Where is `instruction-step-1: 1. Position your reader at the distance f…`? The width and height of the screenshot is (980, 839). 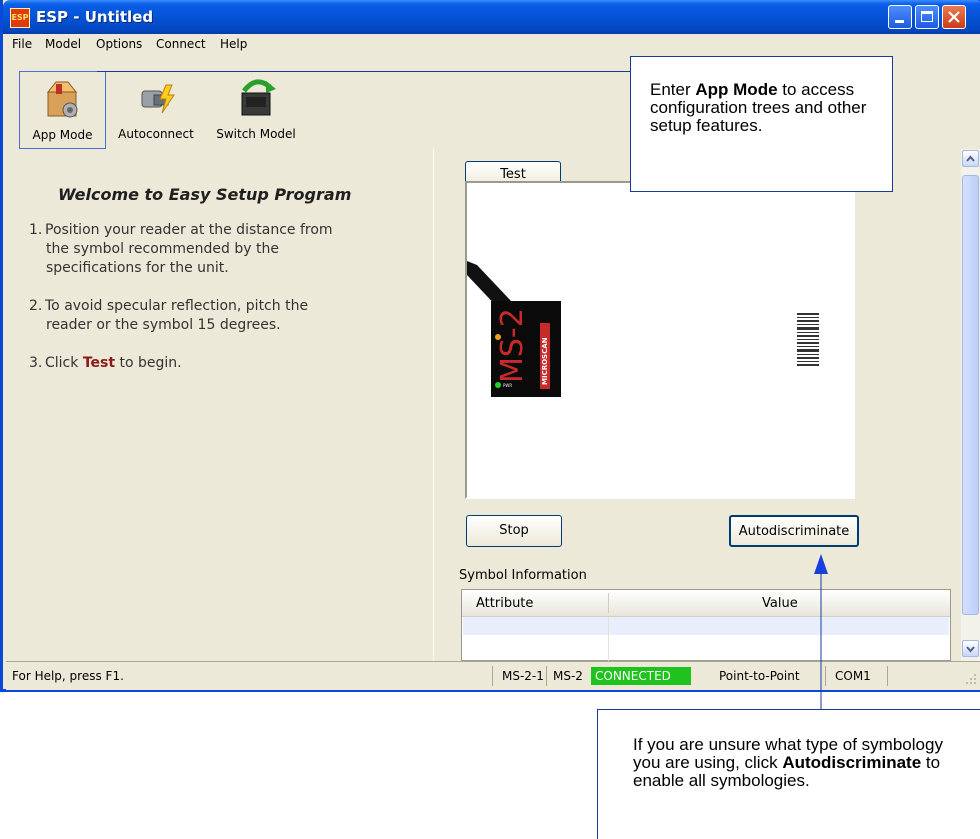
instruction-step-1: 1. Position your reader at the distance f… is located at coordinates (219, 249).